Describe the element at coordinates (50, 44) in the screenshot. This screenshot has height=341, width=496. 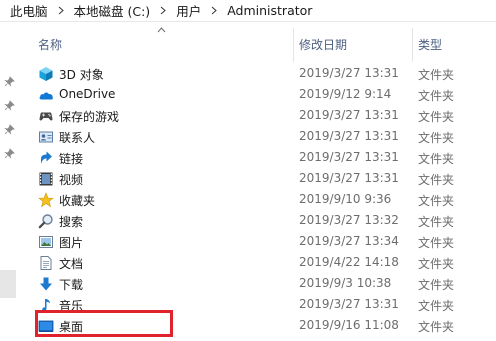
I see `column-name: 名称` at that location.